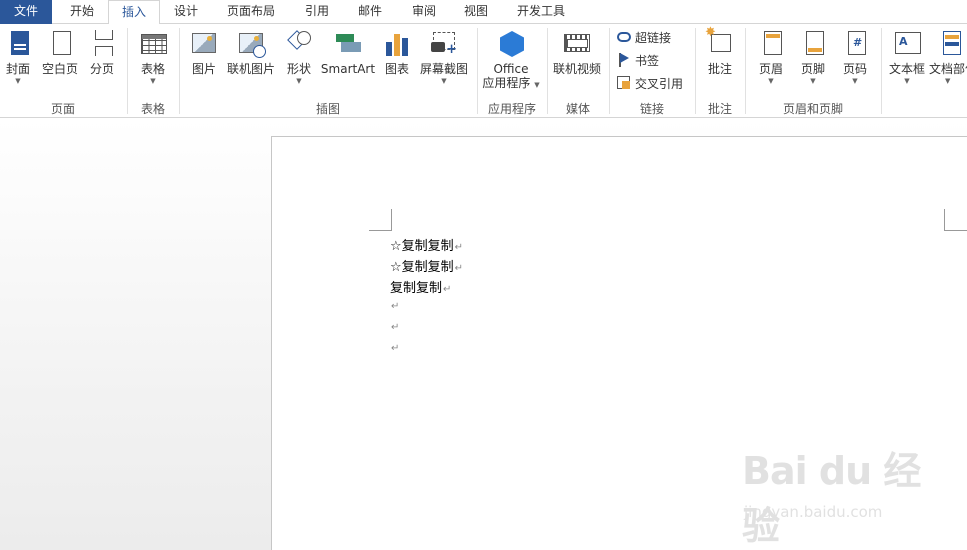 This screenshot has width=967, height=550. I want to click on ribbon-tab-bar: 文件 开始 插入 设计 页面布局 引用 邮件 审阅 视图 开发工具, so click(483, 12).